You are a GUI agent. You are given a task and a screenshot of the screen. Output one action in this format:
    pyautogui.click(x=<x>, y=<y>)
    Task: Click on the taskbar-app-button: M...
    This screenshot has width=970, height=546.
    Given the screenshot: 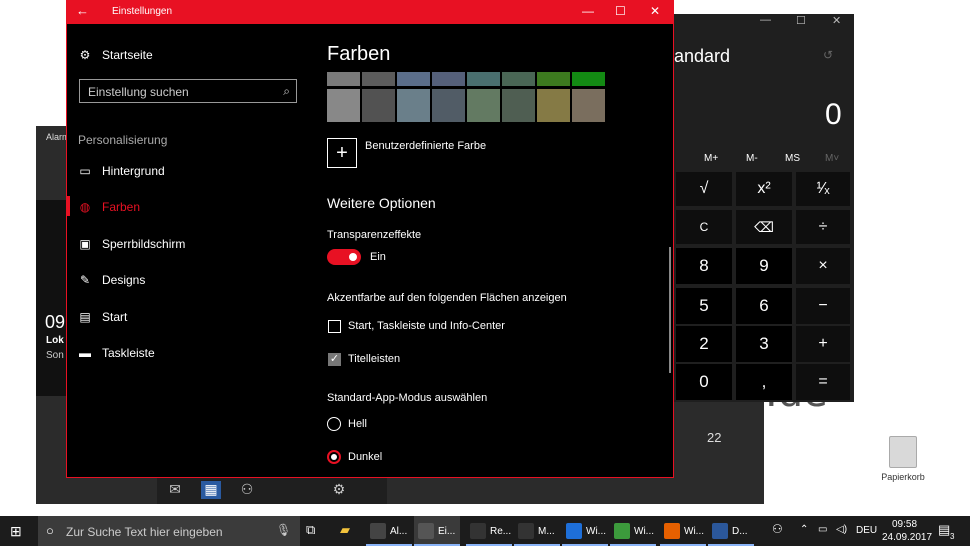 What is the action you would take?
    pyautogui.click(x=537, y=531)
    